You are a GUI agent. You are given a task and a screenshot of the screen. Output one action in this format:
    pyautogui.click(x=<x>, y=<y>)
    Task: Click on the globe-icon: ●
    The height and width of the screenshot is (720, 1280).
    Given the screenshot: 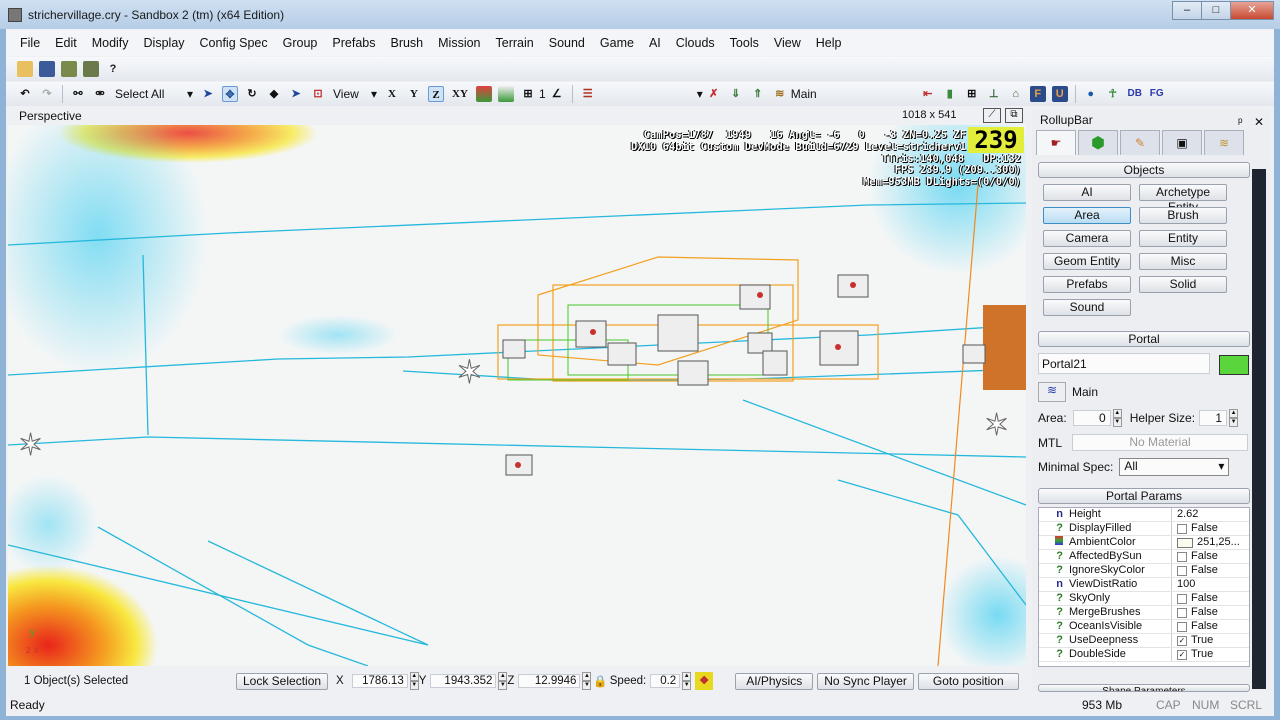 What is the action you would take?
    pyautogui.click(x=1091, y=94)
    